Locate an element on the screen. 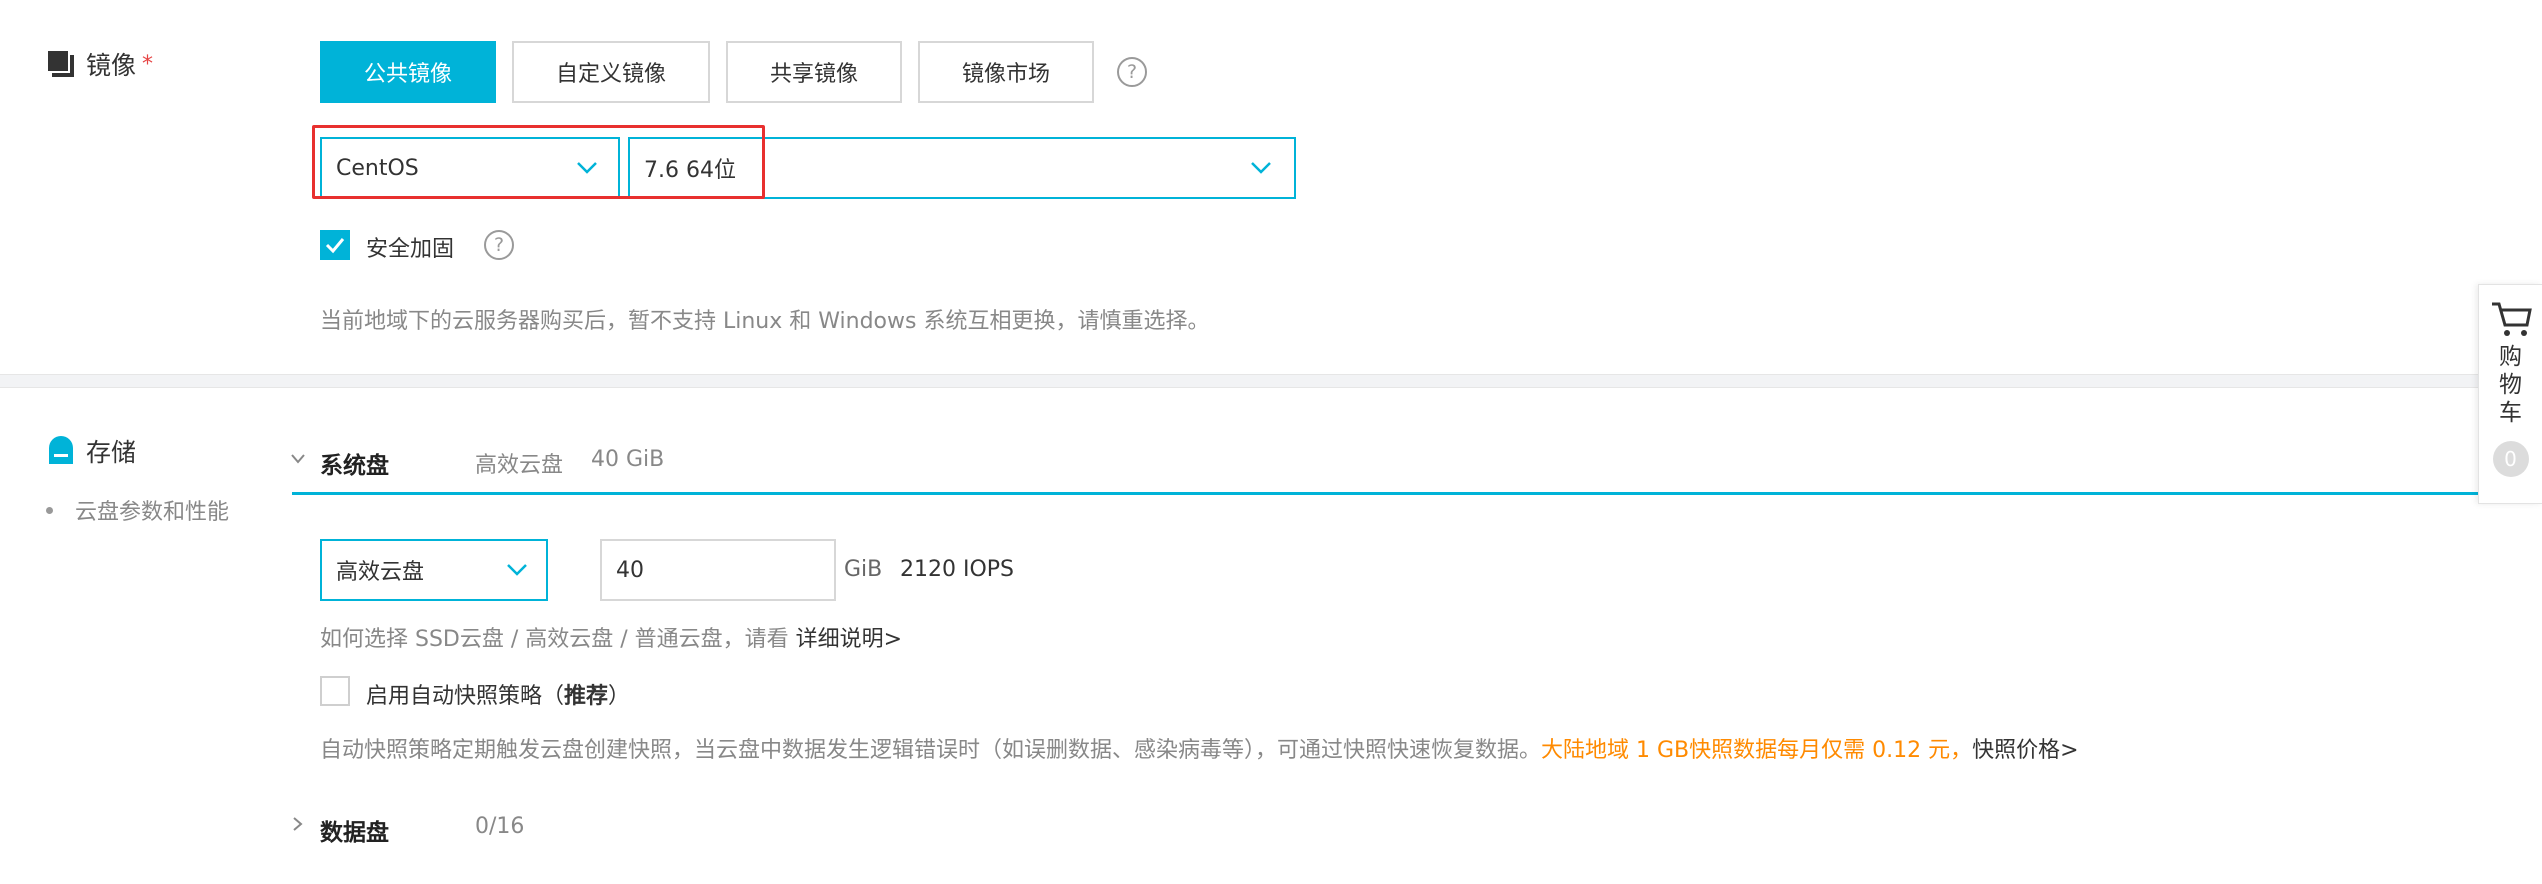 The width and height of the screenshot is (2542, 884). image-help-glyph: ? is located at coordinates (1132, 72).